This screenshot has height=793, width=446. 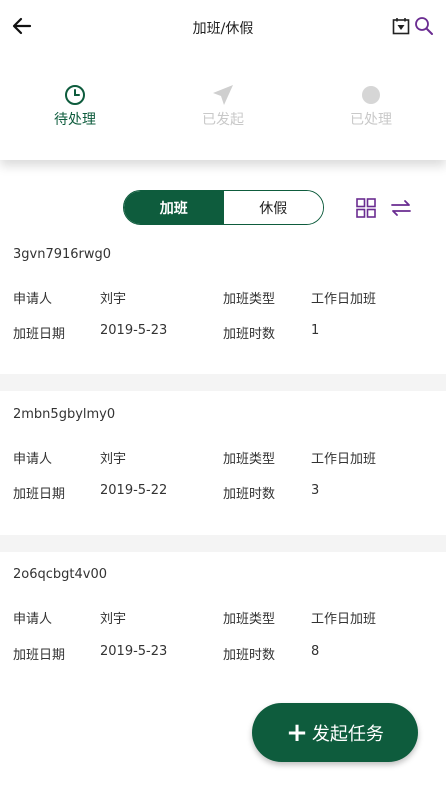 I want to click on type-segmented-control: 加班 休假, so click(x=223, y=207).